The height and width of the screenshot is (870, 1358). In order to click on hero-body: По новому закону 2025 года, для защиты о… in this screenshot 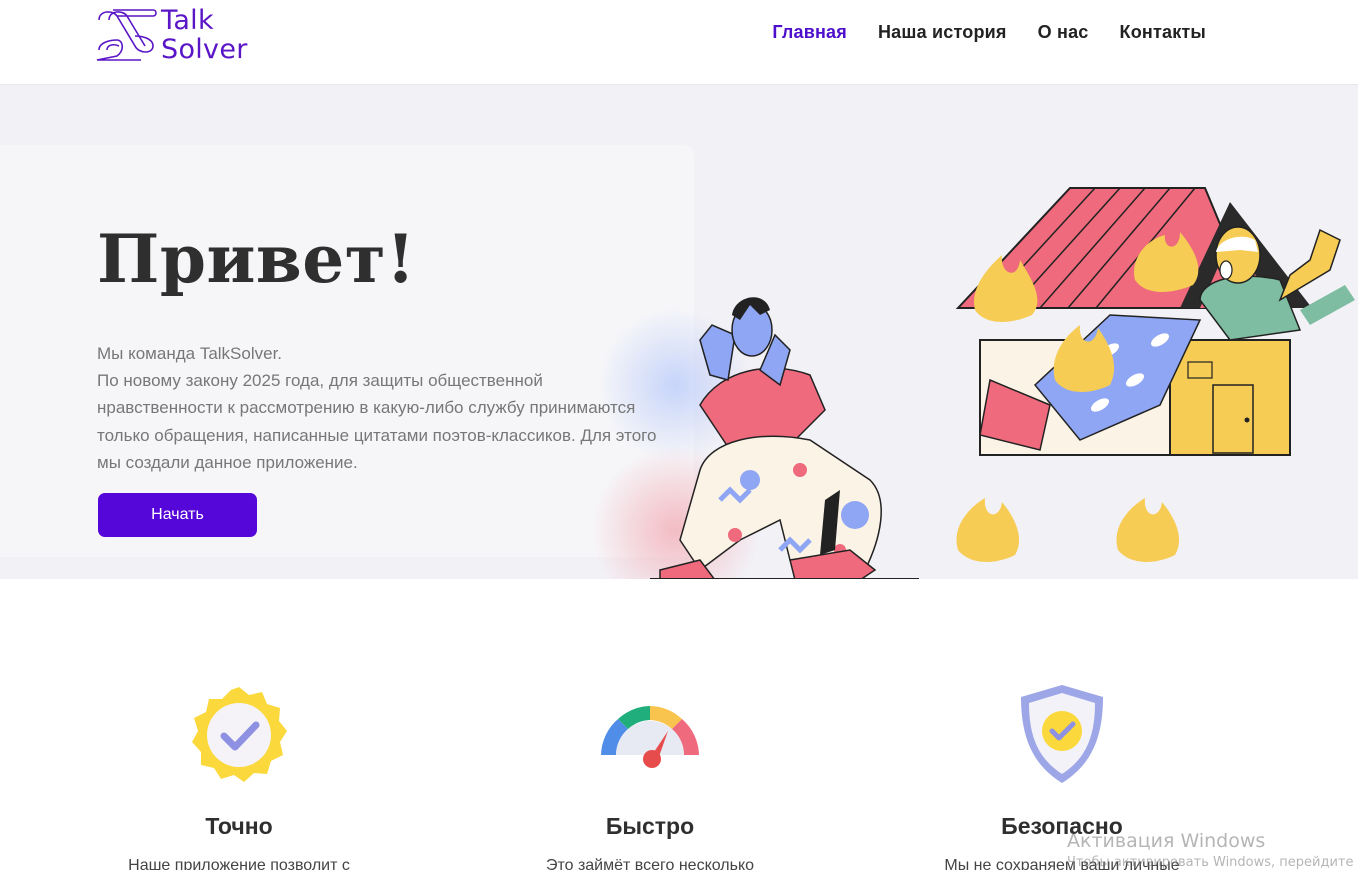, I will do `click(377, 421)`.